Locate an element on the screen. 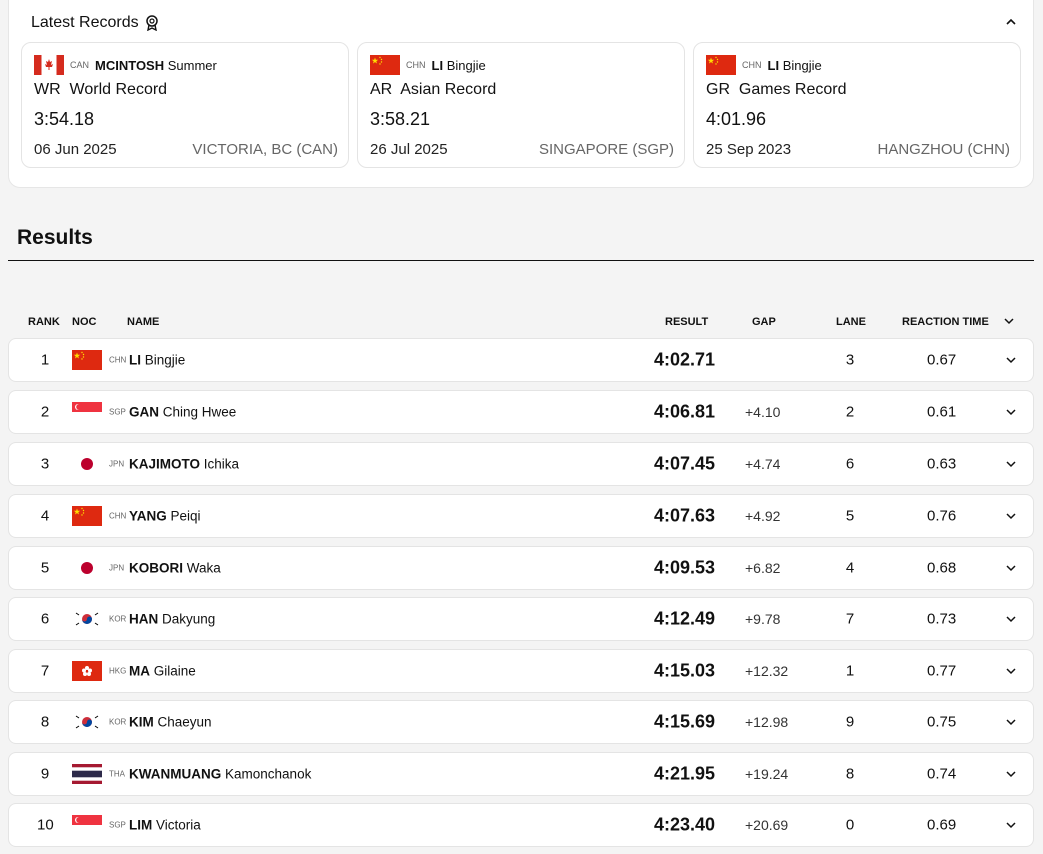 This screenshot has height=854, width=1043. athlete-name: MA Gilaine is located at coordinates (162, 671).